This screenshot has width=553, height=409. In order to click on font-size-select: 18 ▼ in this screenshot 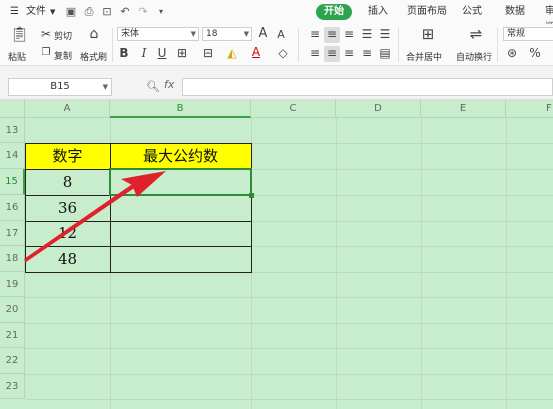, I will do `click(227, 34)`.